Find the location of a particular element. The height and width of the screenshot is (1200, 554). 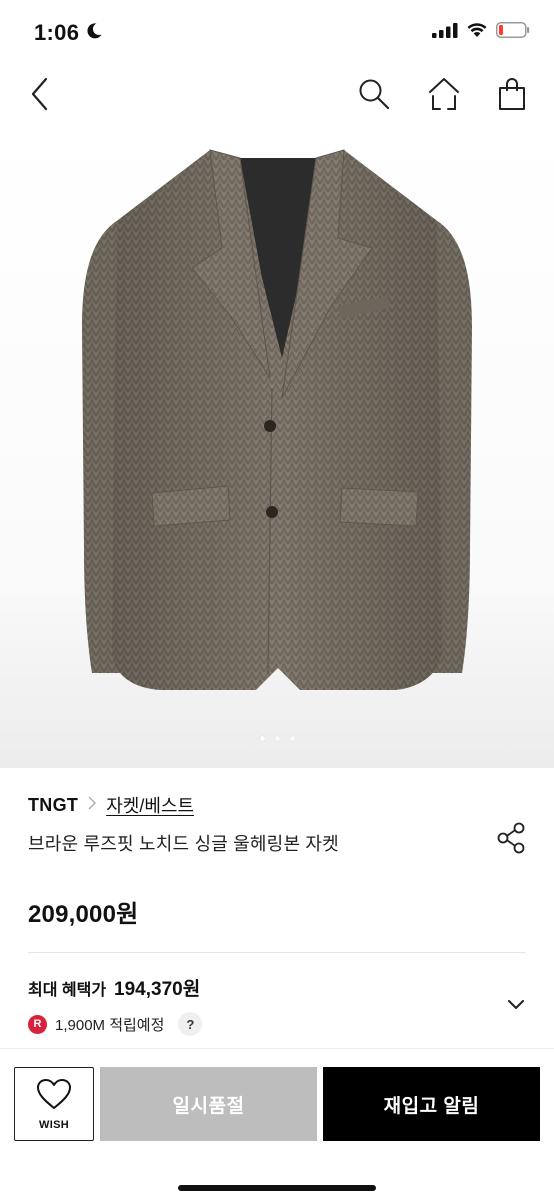

home-button is located at coordinates (444, 96).